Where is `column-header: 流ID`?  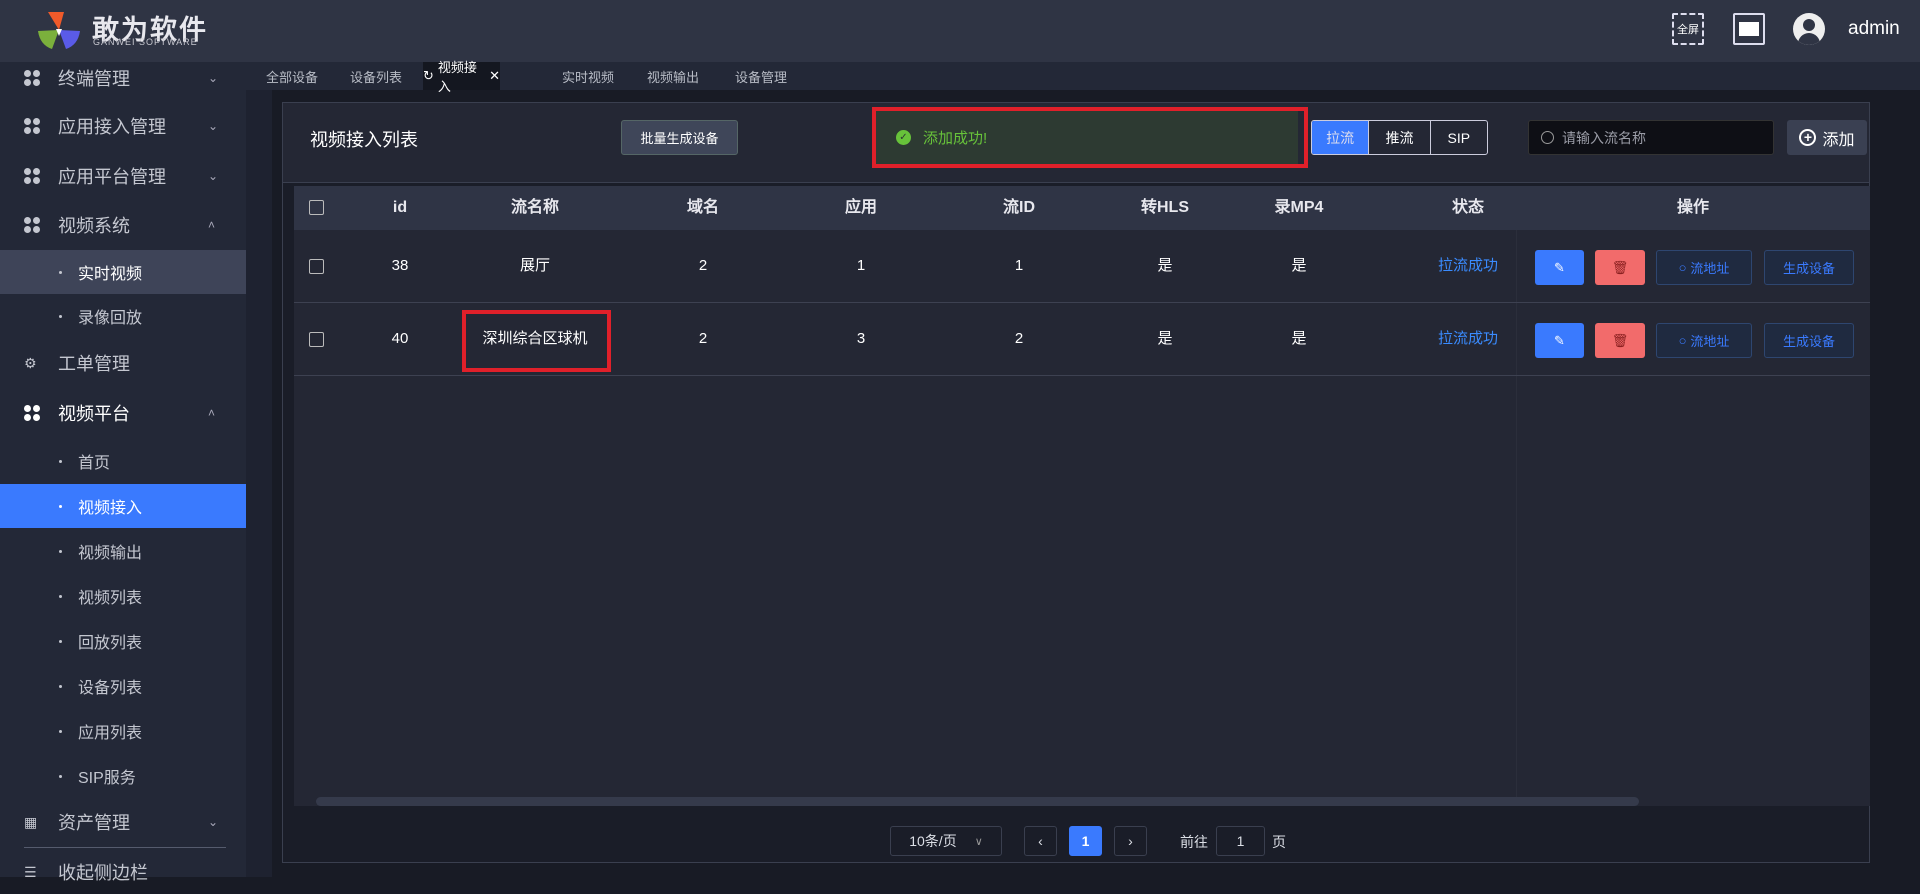
column-header: 流ID is located at coordinates (1019, 207).